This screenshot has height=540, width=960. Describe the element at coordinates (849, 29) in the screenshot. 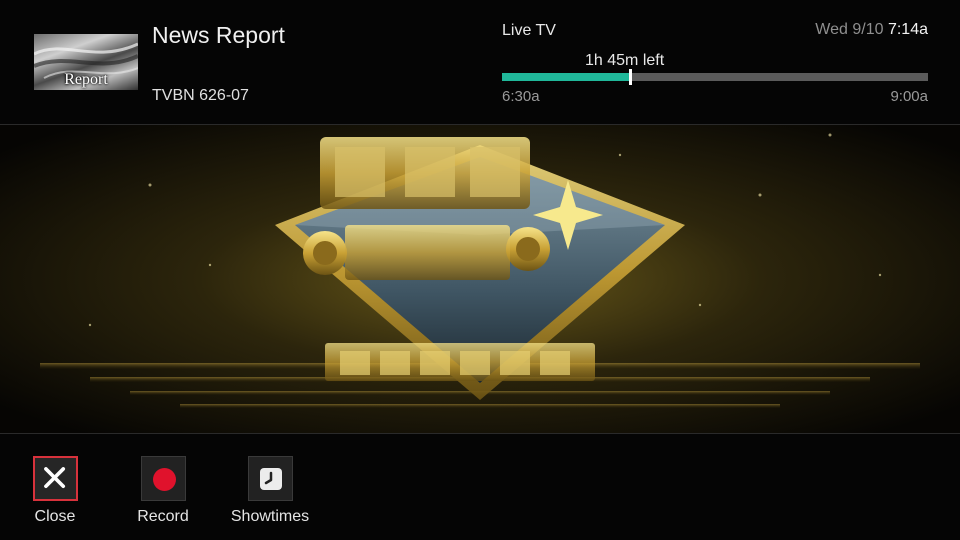

I see `current-date: Wed 9/10` at that location.